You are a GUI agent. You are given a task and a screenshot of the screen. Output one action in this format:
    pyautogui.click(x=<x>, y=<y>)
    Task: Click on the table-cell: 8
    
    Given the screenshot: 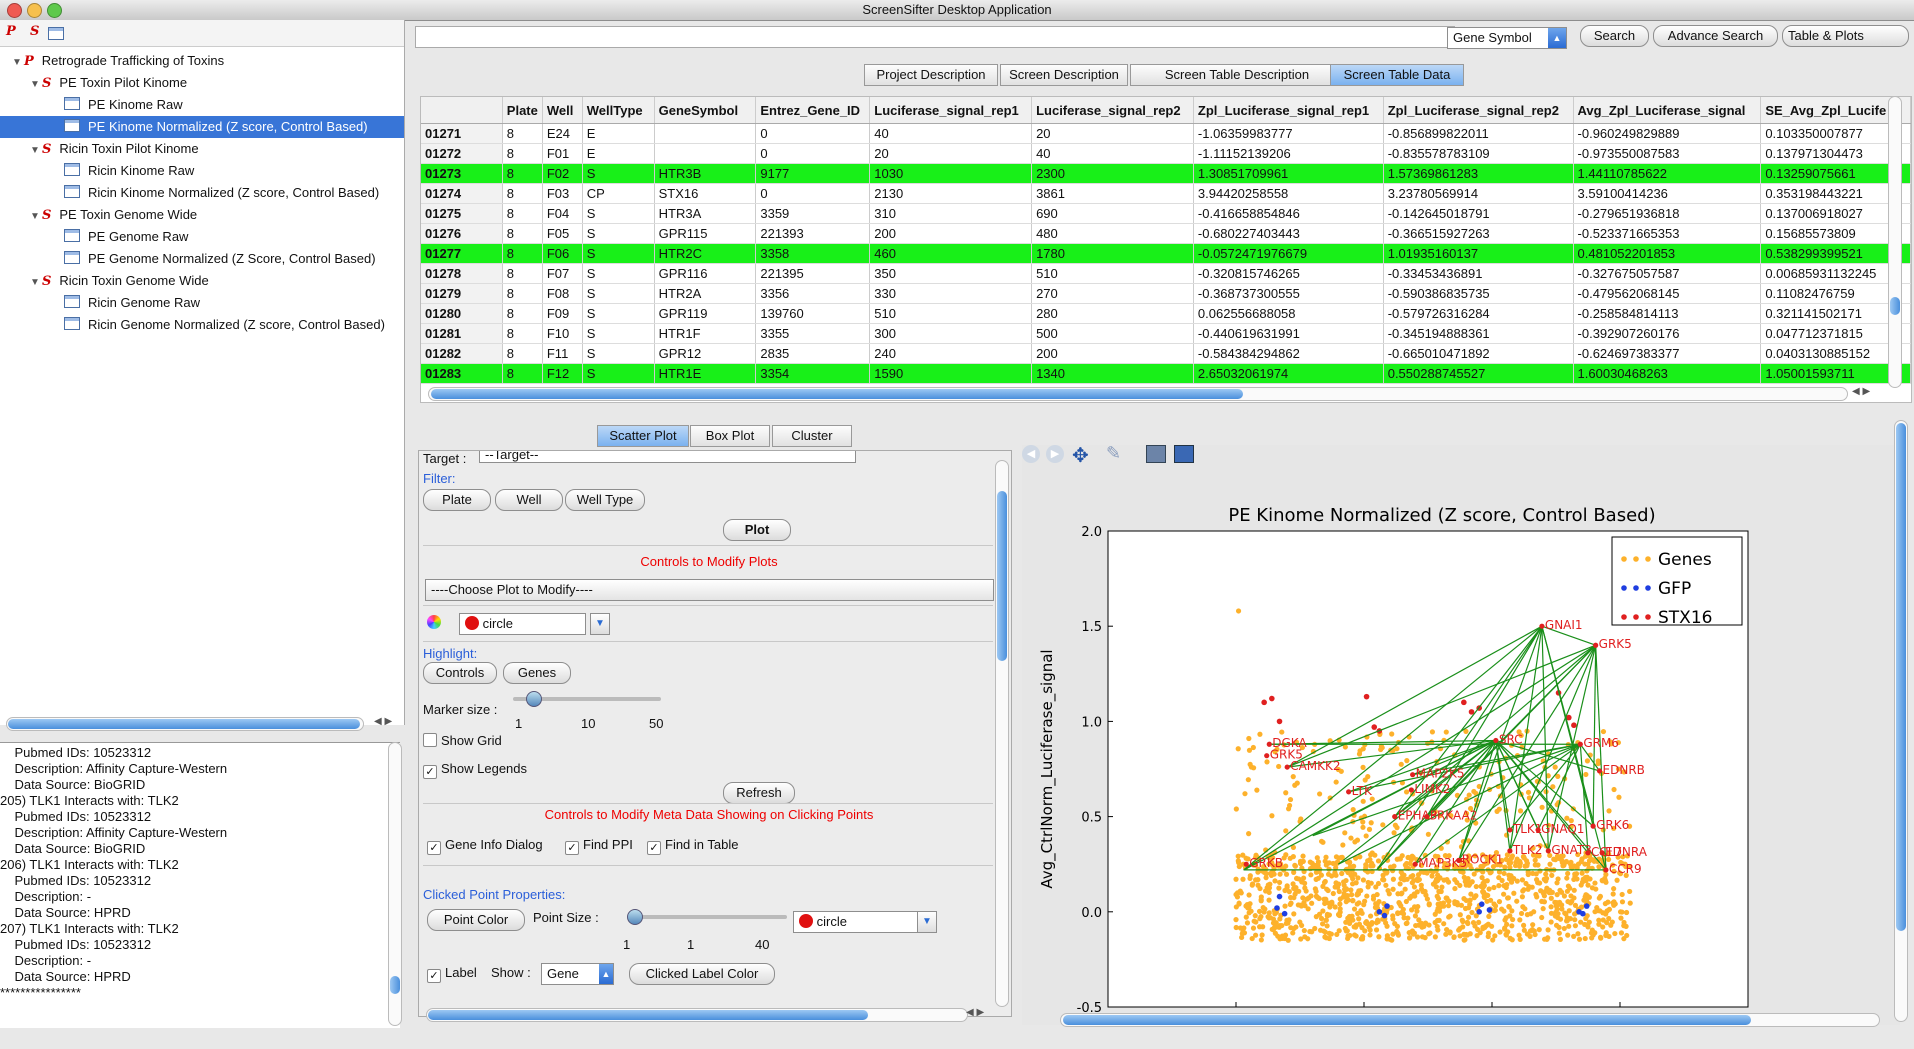 What is the action you would take?
    pyautogui.click(x=522, y=173)
    